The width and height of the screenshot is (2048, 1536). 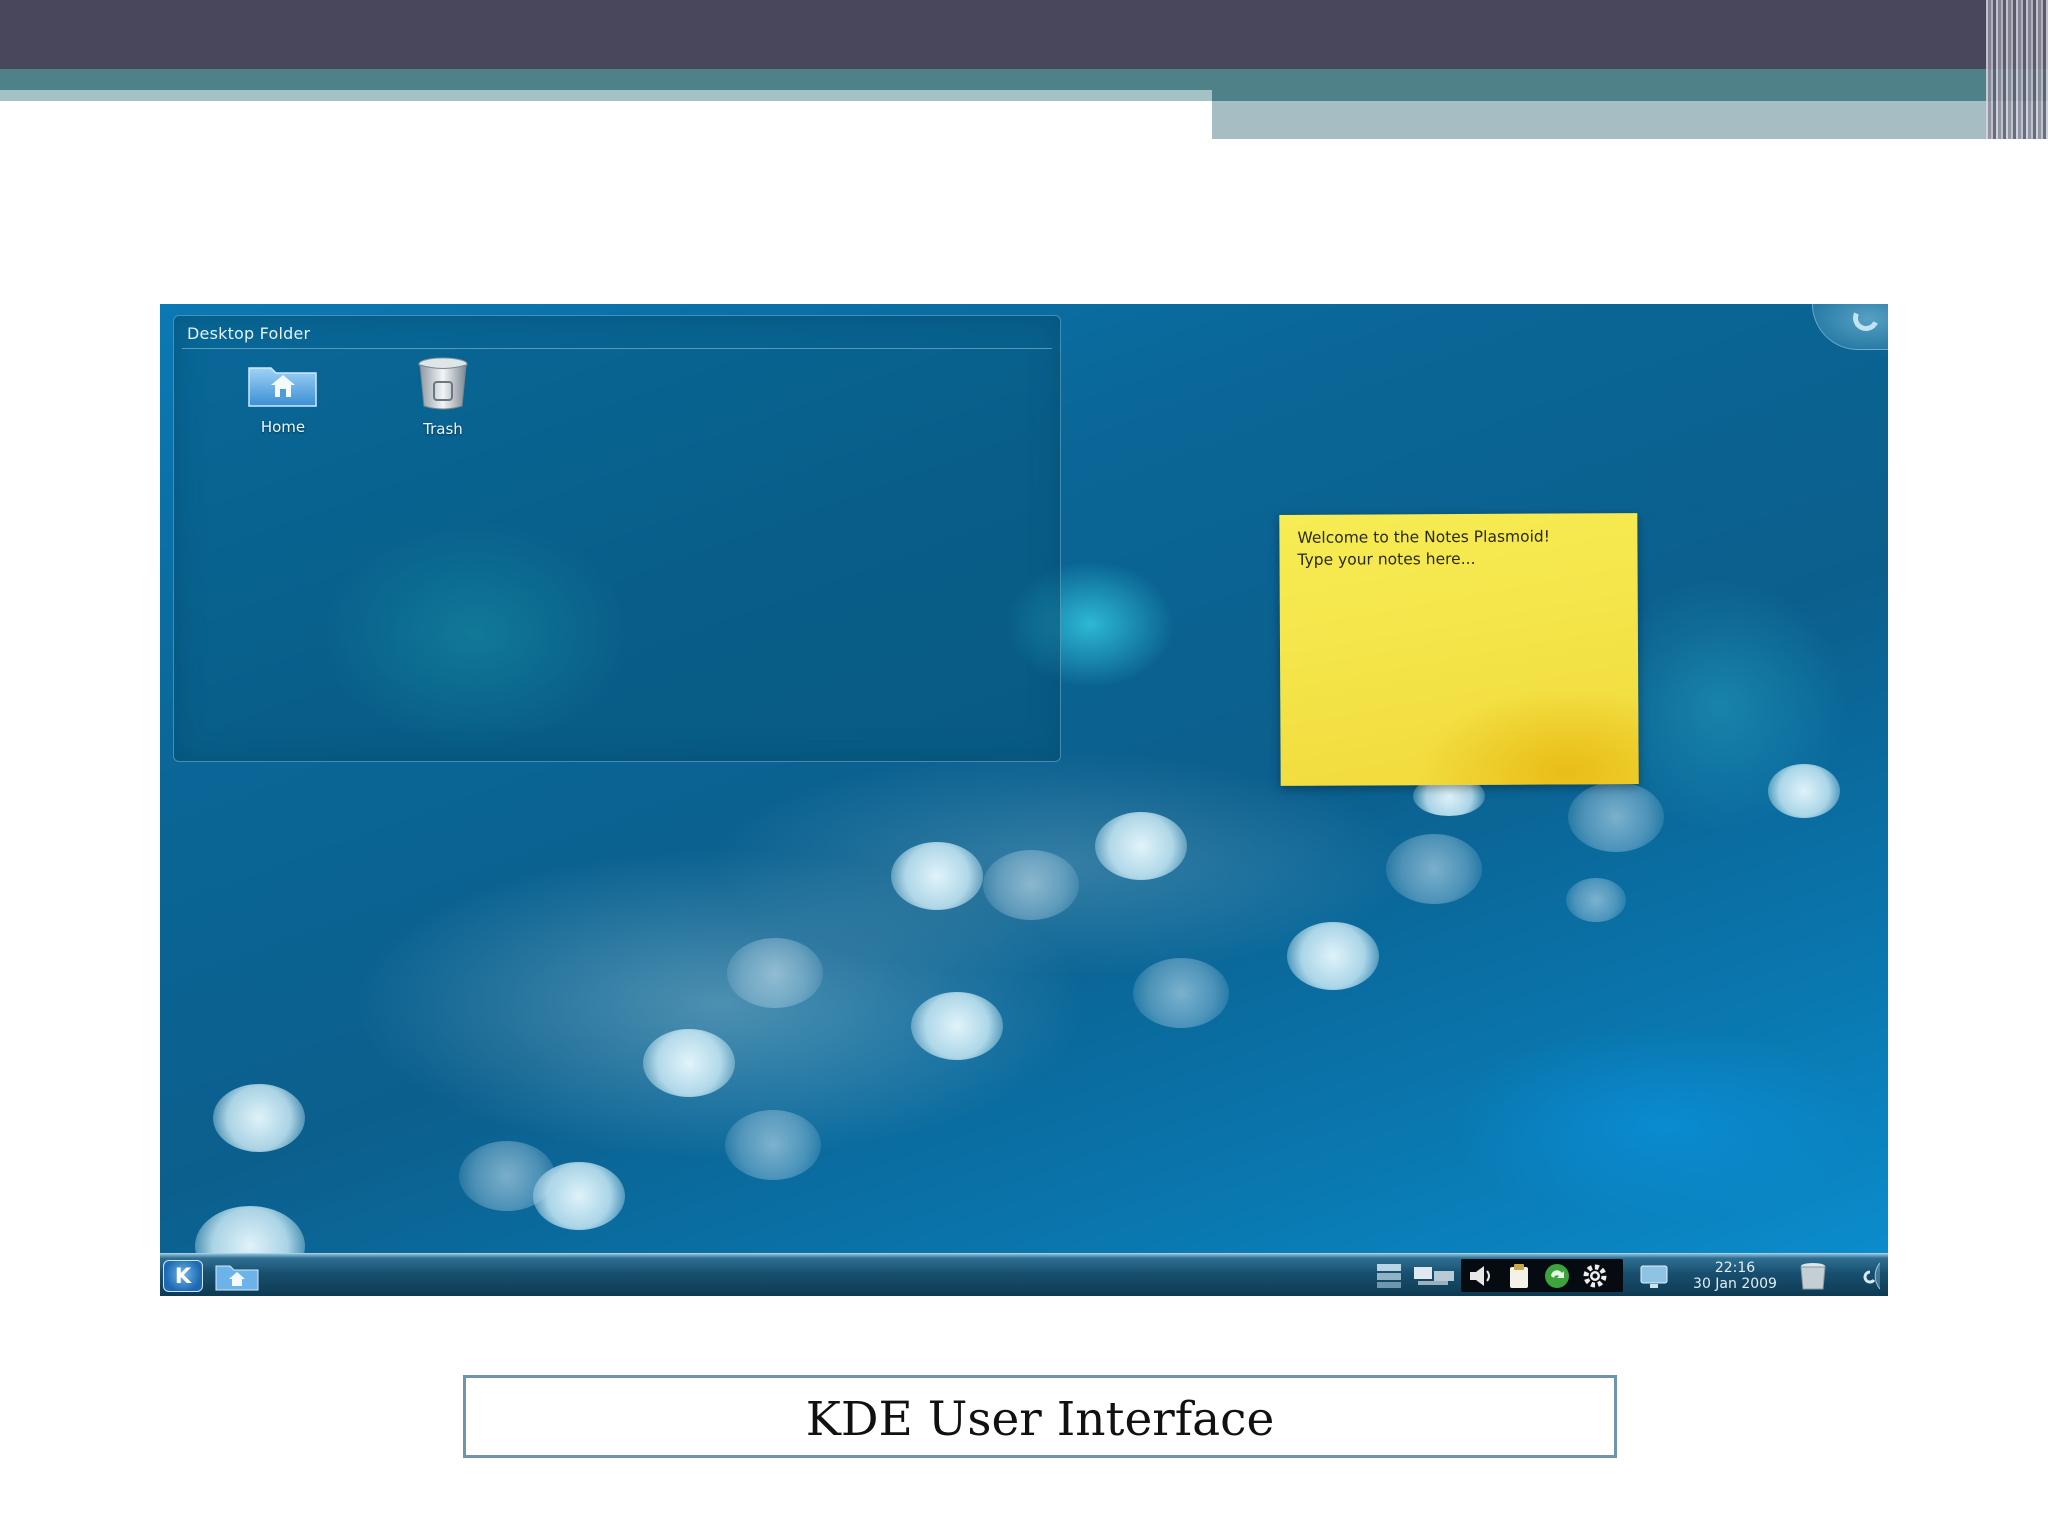 What do you see at coordinates (1628, 1275) in the screenshot?
I see `system-tray: 22:16 30 Jan 2009` at bounding box center [1628, 1275].